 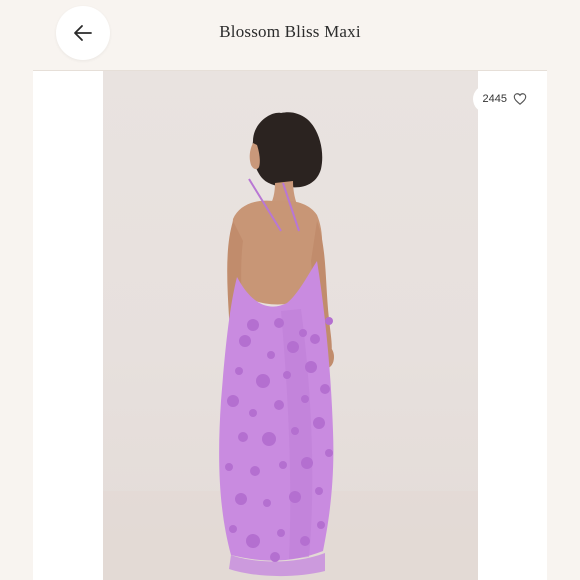 What do you see at coordinates (290, 31) in the screenshot?
I see `listing-title: Blossom Bliss Maxi` at bounding box center [290, 31].